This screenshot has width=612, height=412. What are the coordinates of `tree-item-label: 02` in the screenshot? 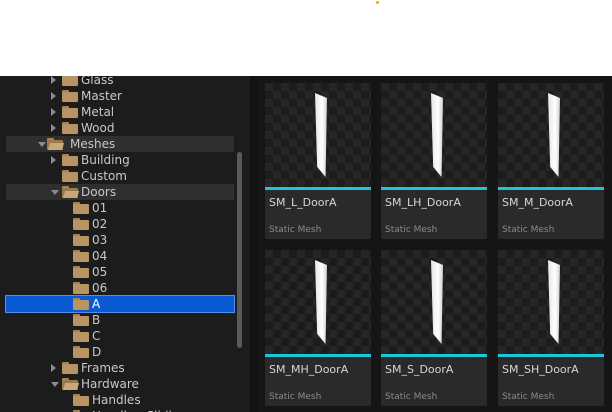 It's located at (100, 224).